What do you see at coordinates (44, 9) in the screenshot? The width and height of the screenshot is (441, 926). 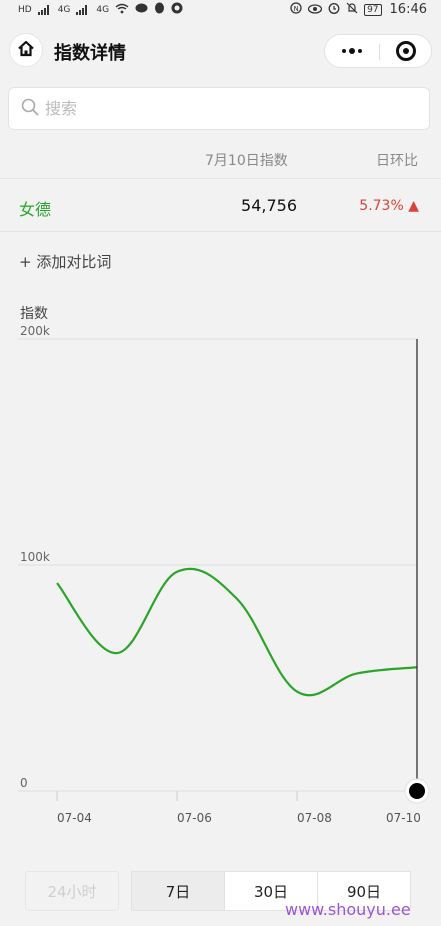 I see `signal-icon` at bounding box center [44, 9].